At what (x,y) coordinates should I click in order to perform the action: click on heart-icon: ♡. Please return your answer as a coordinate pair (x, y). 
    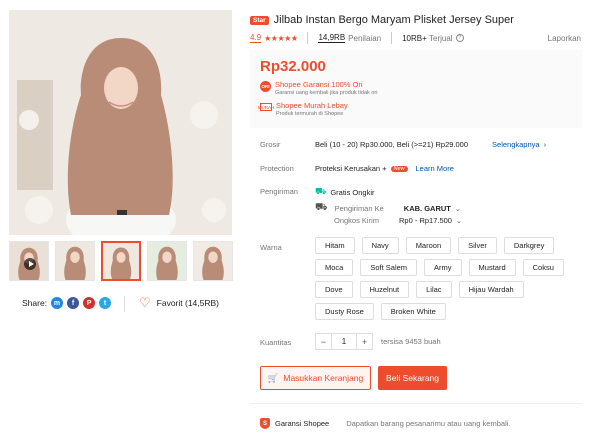
    Looking at the image, I should click on (145, 302).